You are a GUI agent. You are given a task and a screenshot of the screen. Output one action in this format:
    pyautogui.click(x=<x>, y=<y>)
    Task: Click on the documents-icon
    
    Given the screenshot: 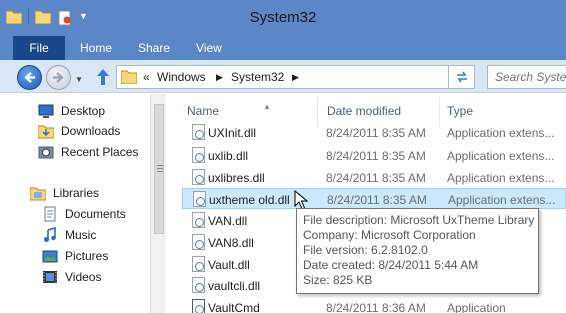 What is the action you would take?
    pyautogui.click(x=50, y=214)
    